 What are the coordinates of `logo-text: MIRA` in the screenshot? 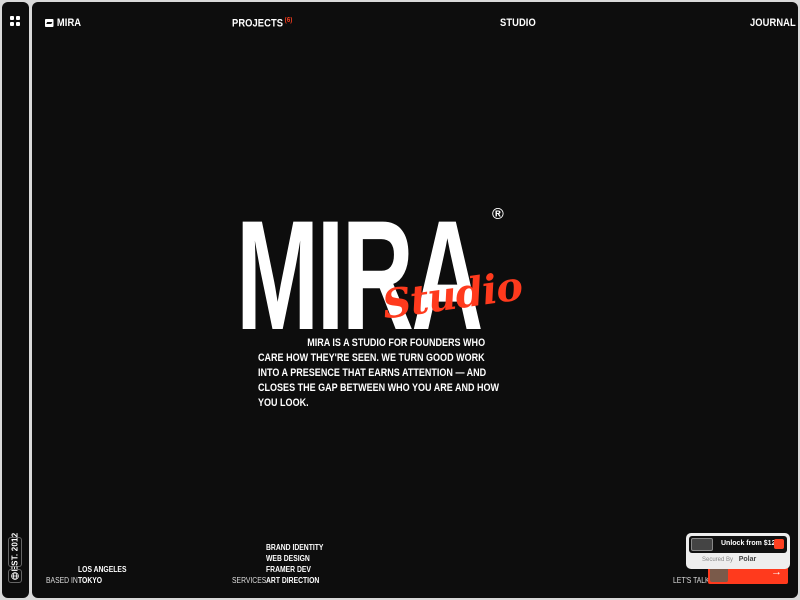 It's located at (69, 23).